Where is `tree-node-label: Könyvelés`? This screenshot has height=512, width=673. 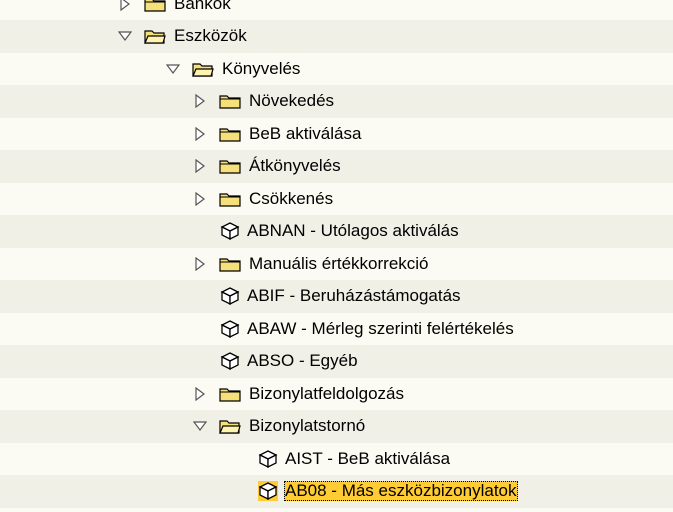 tree-node-label: Könyvelés is located at coordinates (261, 68).